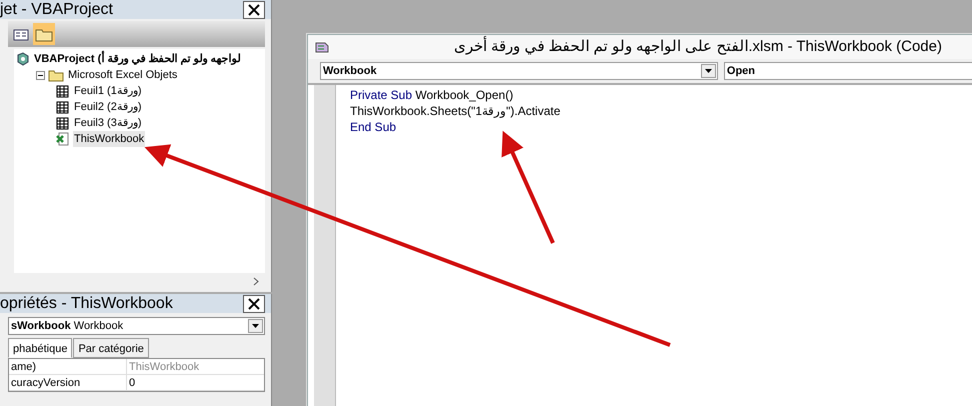  I want to click on code-line: ThisWorkbook.Sheets("ورقة1").Activate, so click(455, 111).